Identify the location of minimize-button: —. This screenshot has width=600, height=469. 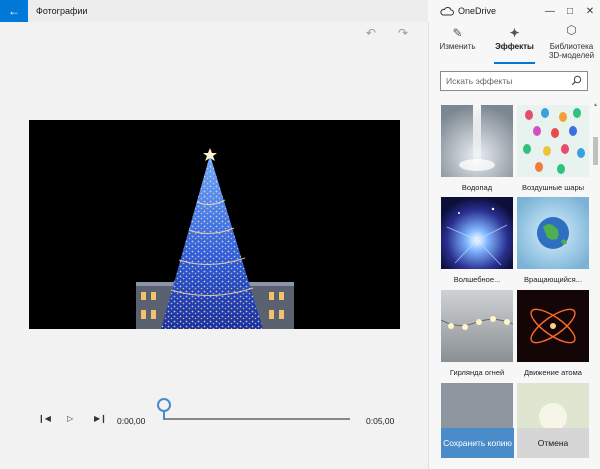
(550, 11).